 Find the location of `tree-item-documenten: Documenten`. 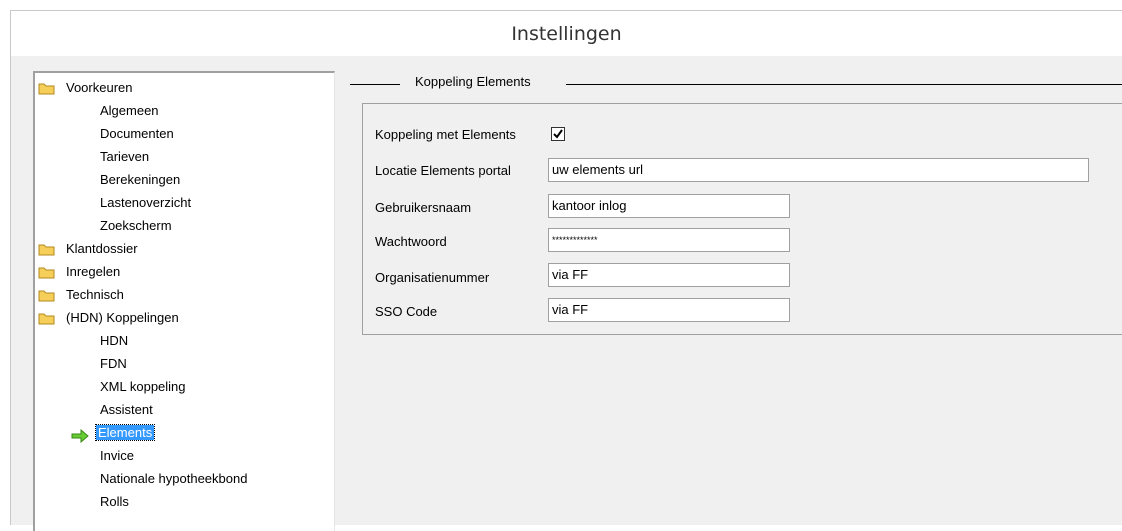

tree-item-documenten: Documenten is located at coordinates (137, 134).